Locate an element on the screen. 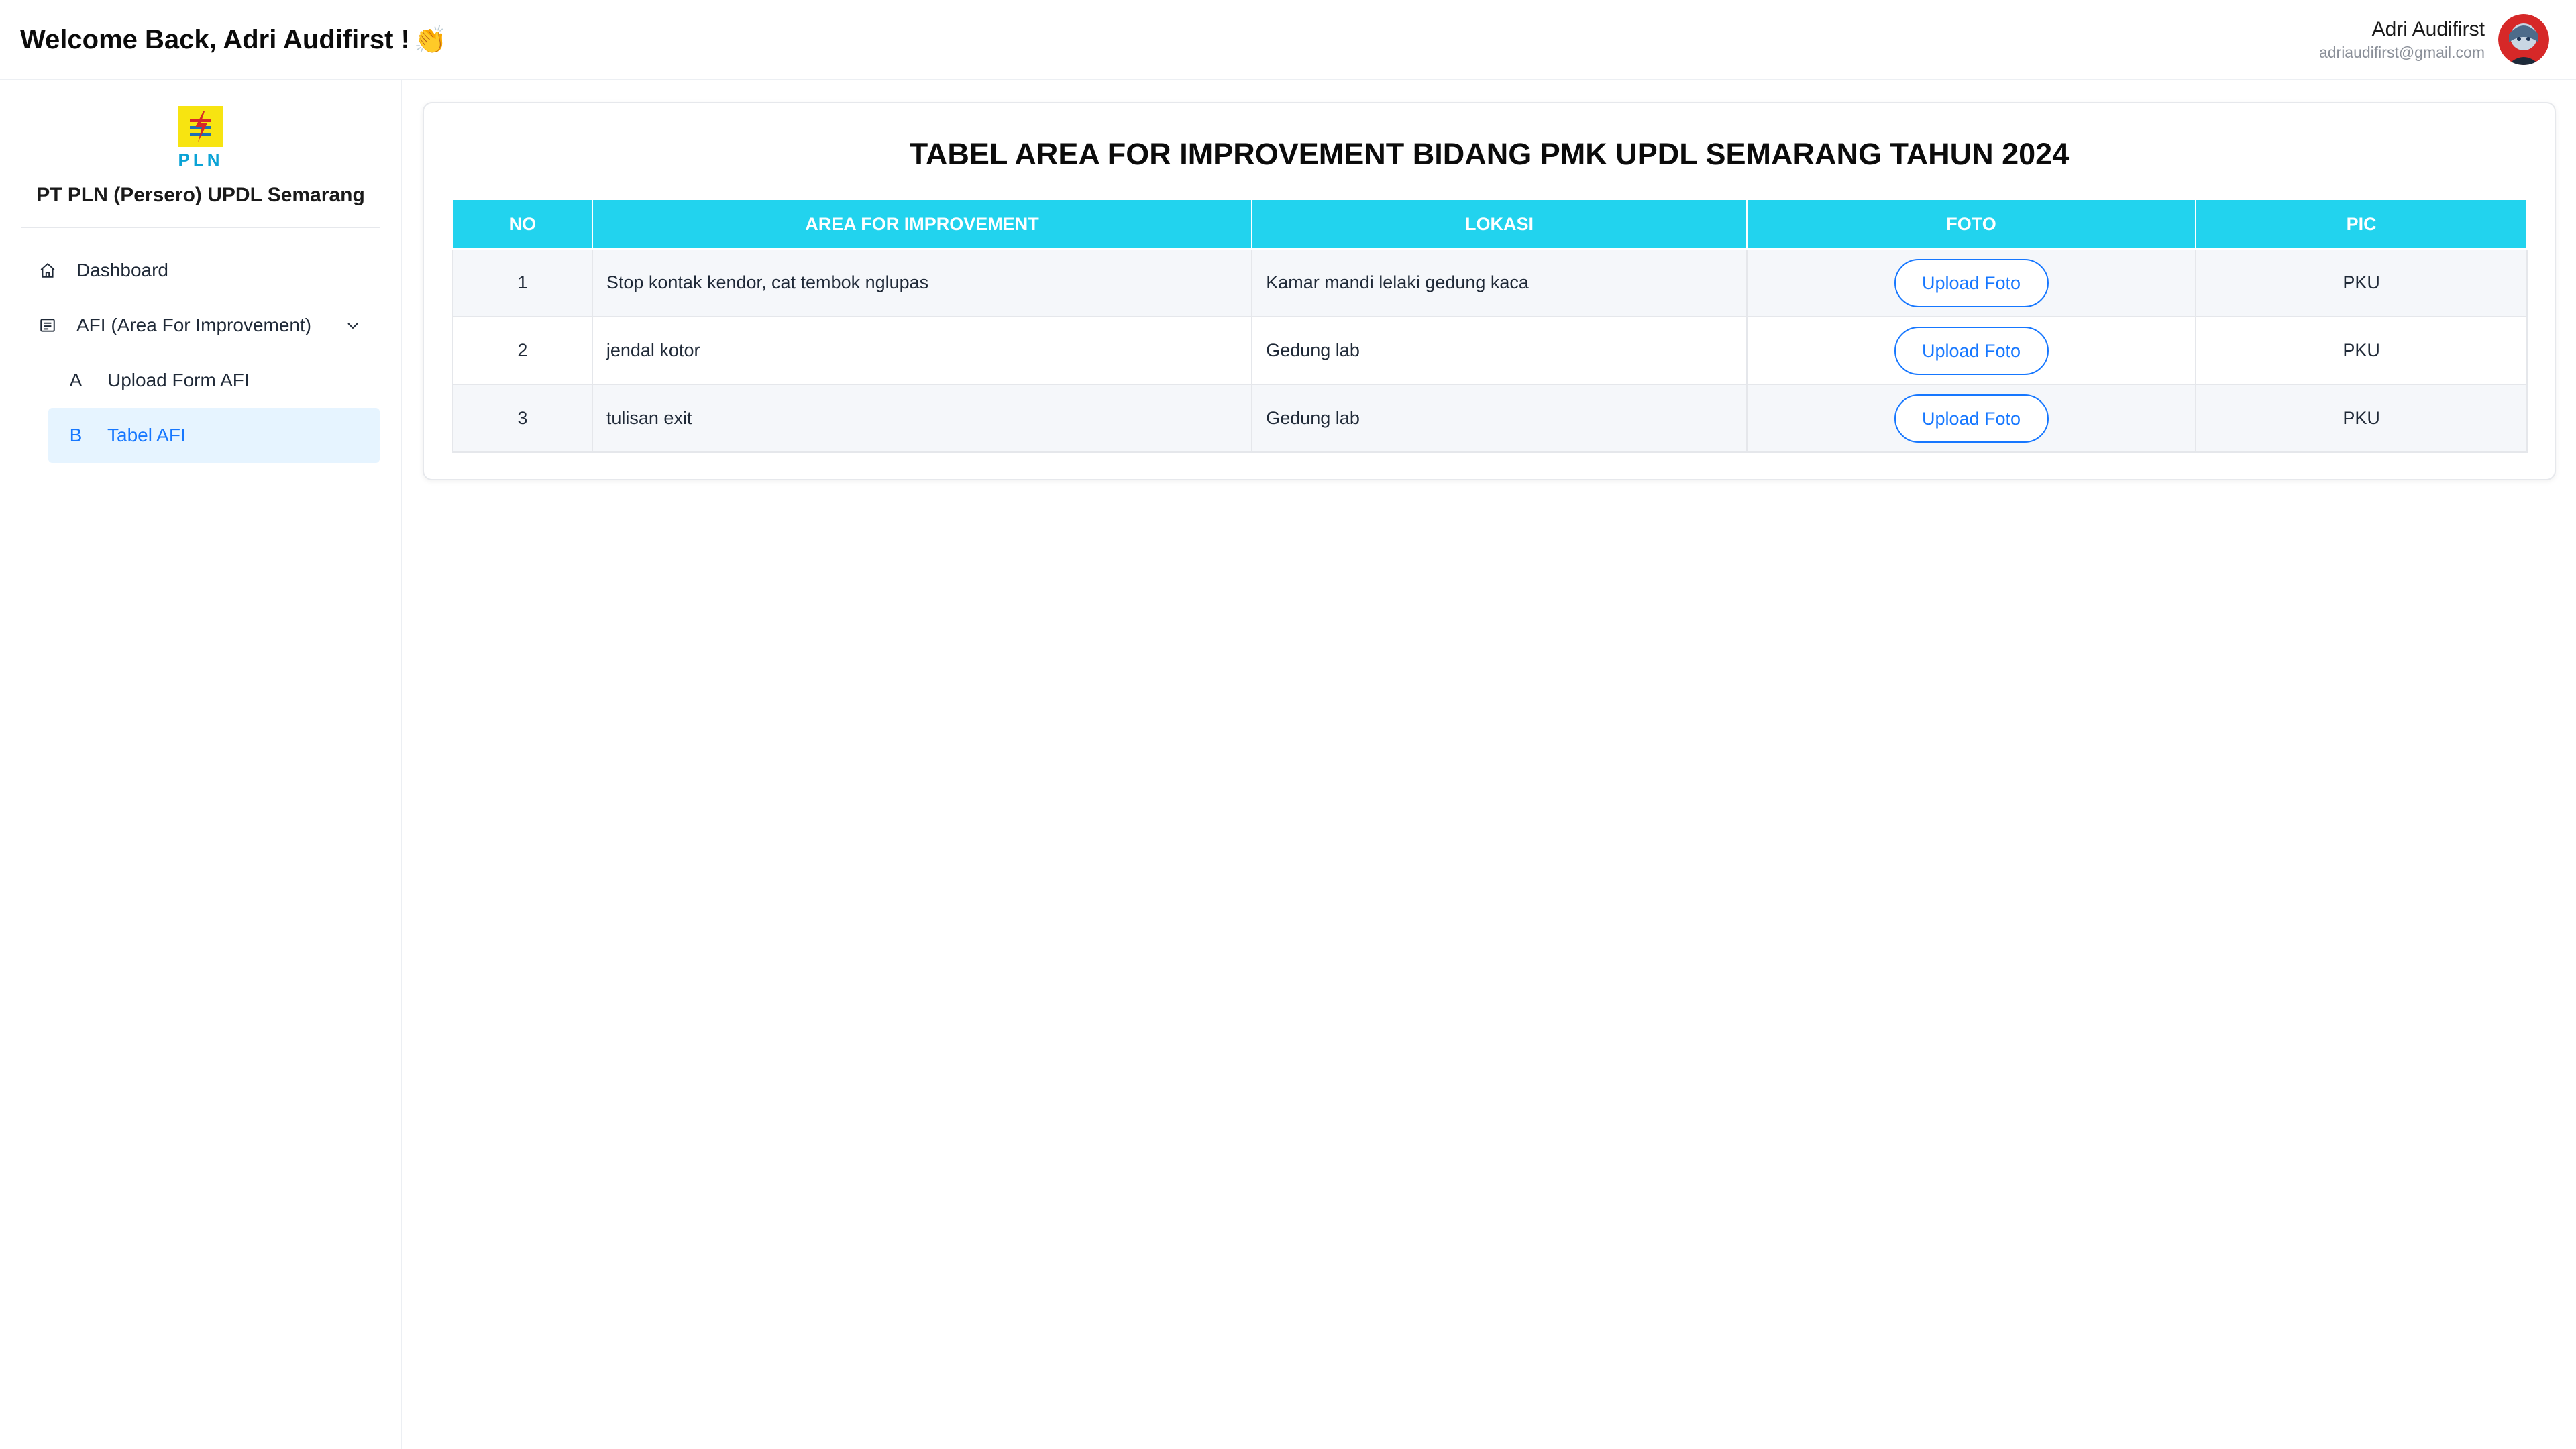 Image resolution: width=2576 pixels, height=1449 pixels. brand: PLN PT PLN (Persero) UPDL Semarang is located at coordinates (200, 143).